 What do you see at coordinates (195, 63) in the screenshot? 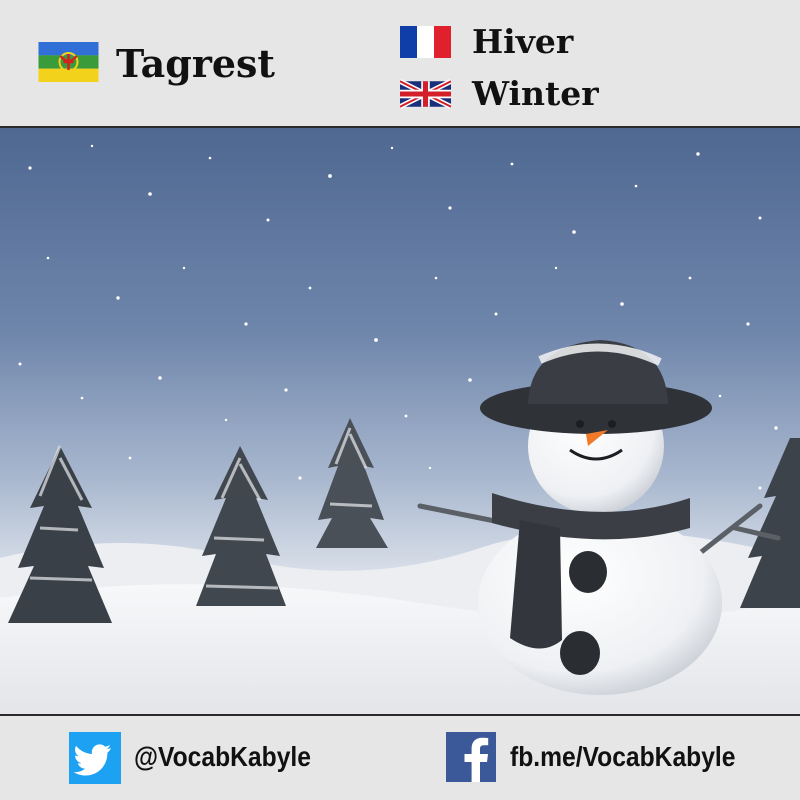
I see `kabyle-word: Tagrest` at bounding box center [195, 63].